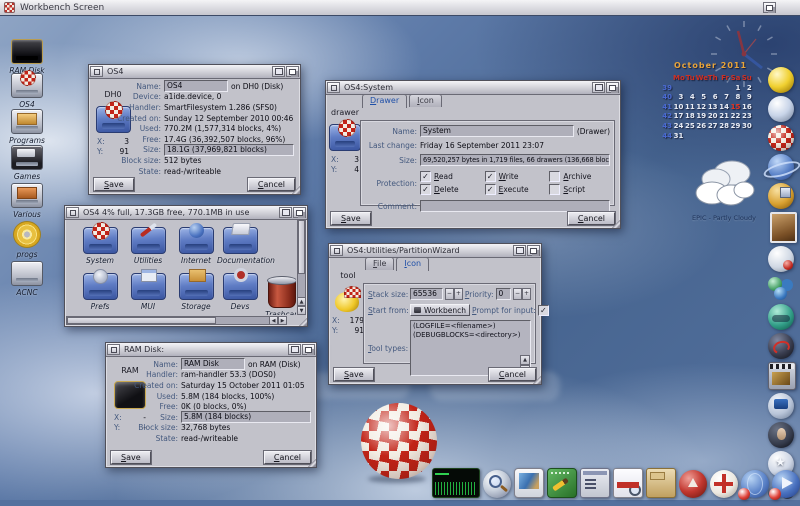  Describe the element at coordinates (196, 290) in the screenshot. I see `drawer-icon-storage: Storage` at that location.